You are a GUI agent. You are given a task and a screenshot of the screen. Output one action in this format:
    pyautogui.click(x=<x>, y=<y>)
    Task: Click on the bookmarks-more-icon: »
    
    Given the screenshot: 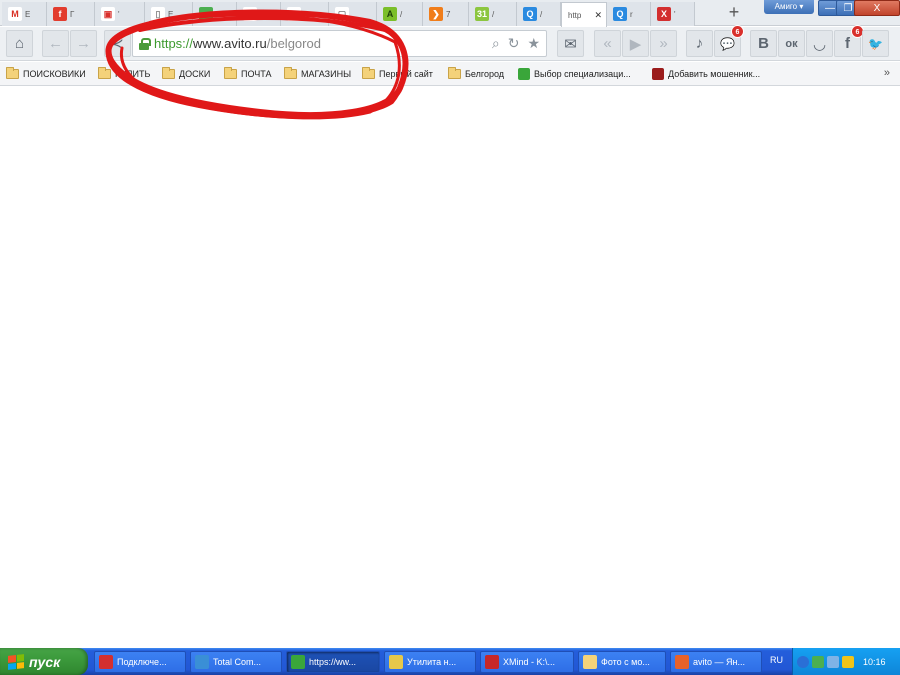 What is the action you would take?
    pyautogui.click(x=887, y=73)
    